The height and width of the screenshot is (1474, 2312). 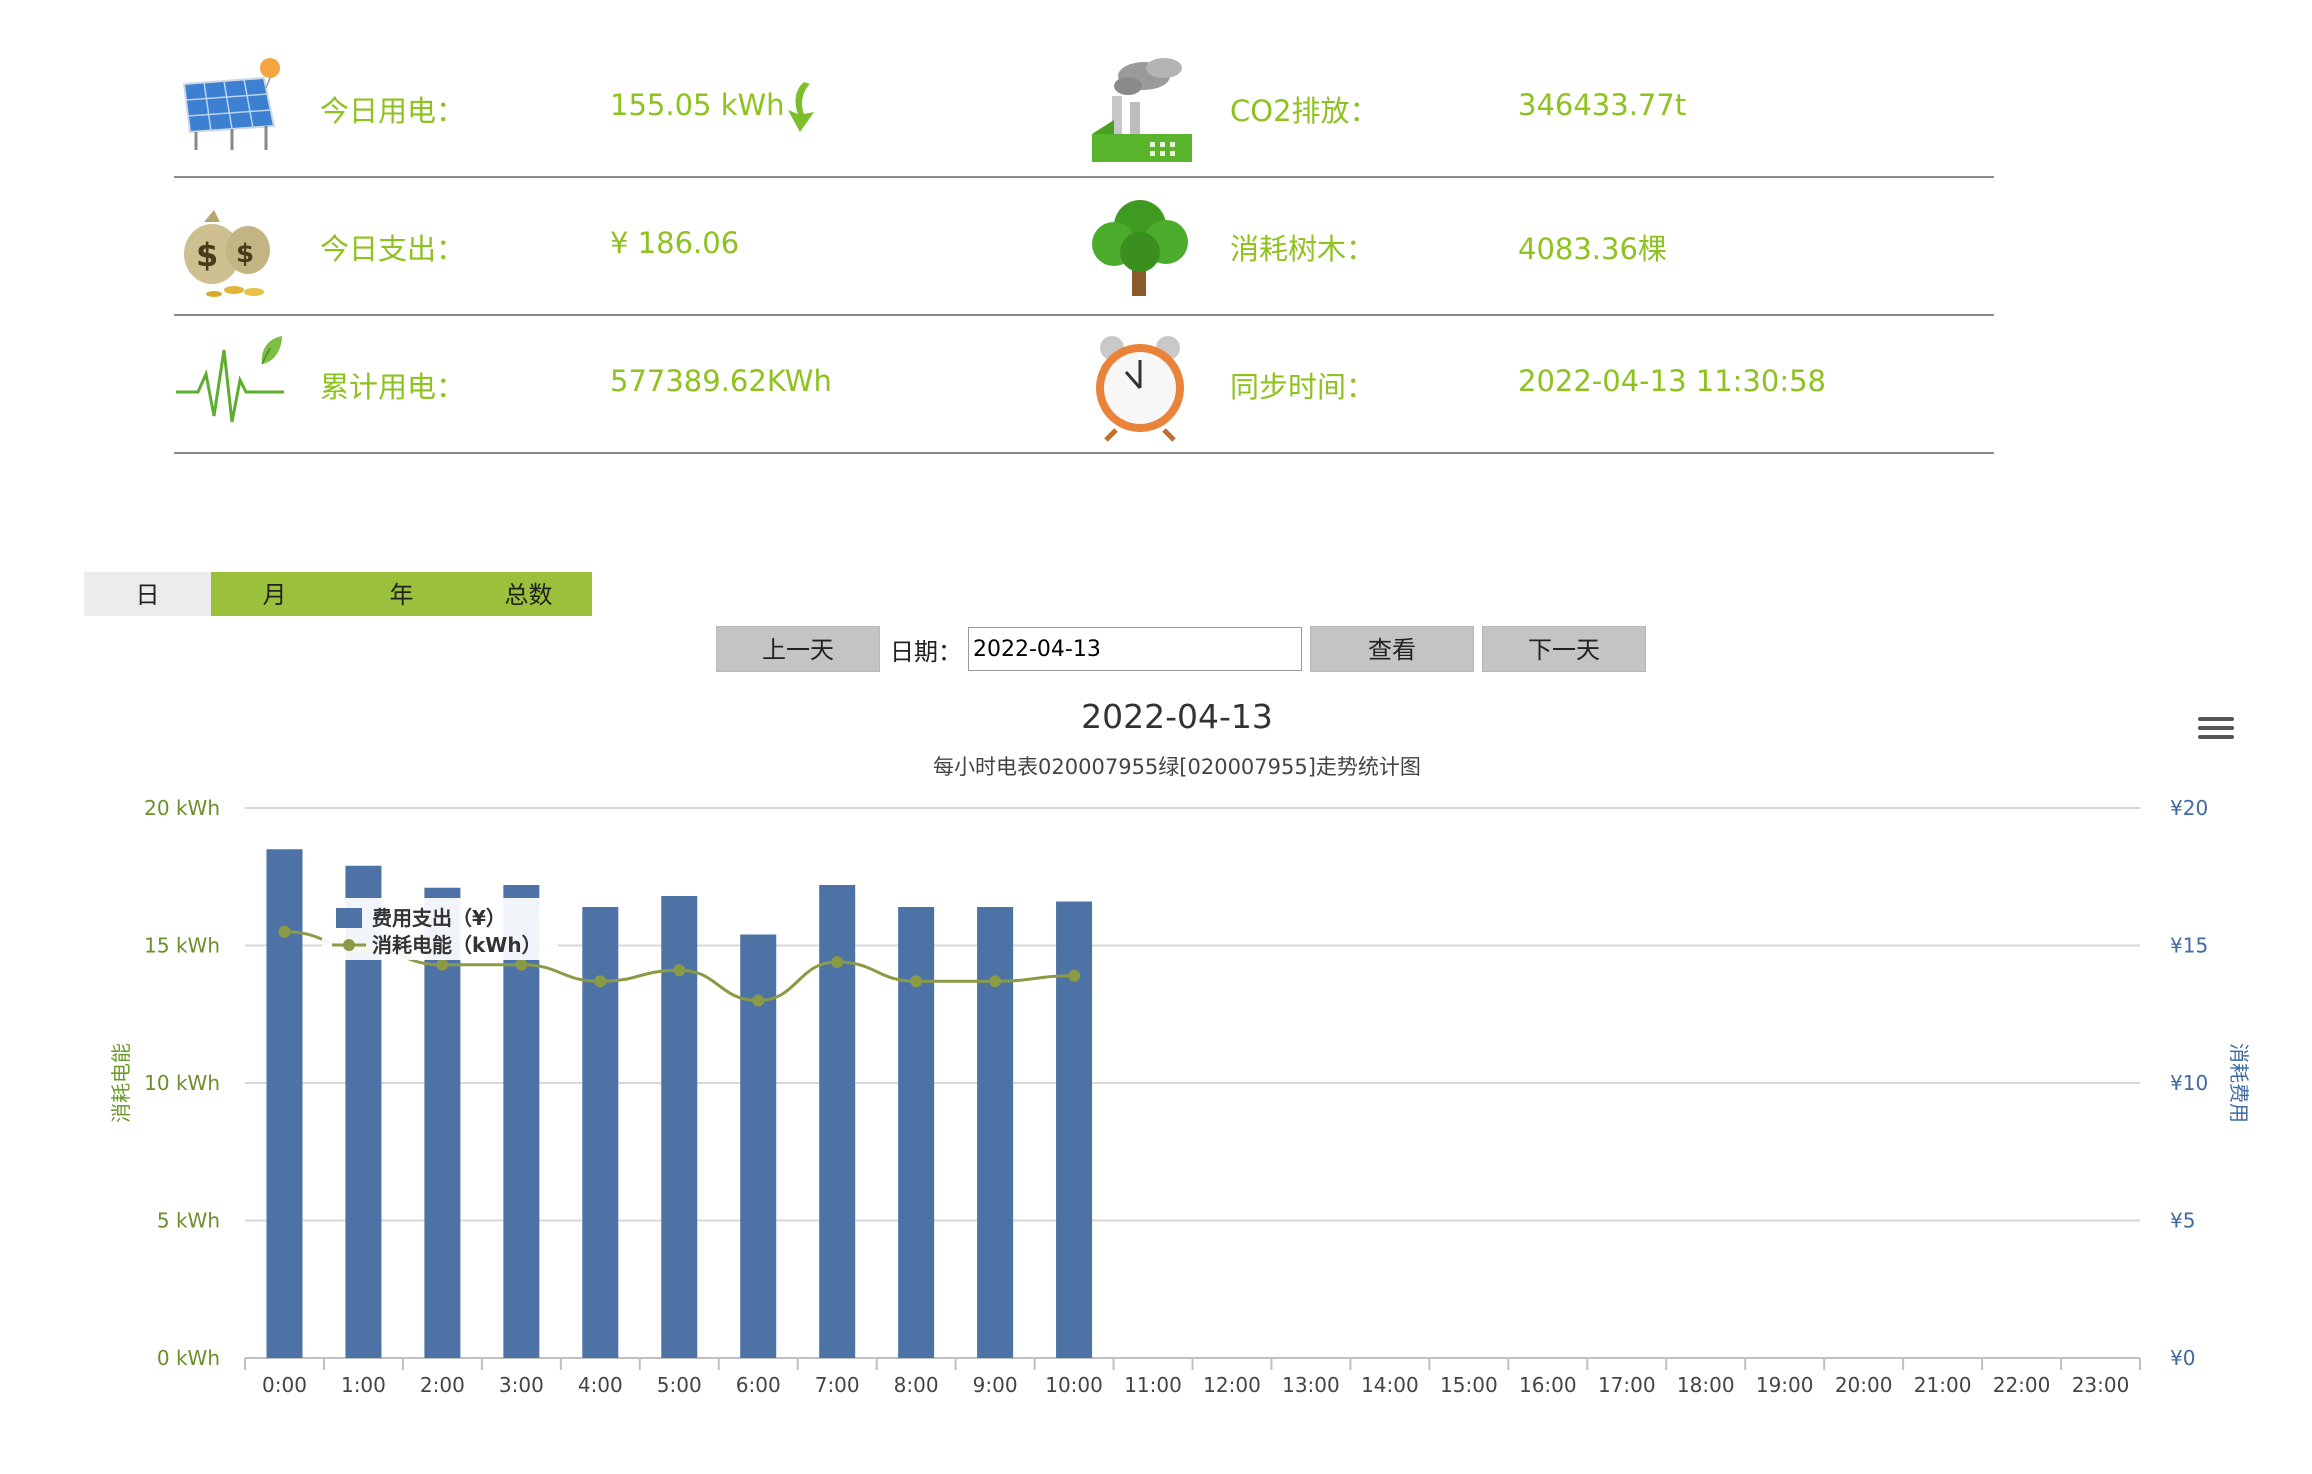 I want to click on x-axis-label: 9:00, so click(x=995, y=1385).